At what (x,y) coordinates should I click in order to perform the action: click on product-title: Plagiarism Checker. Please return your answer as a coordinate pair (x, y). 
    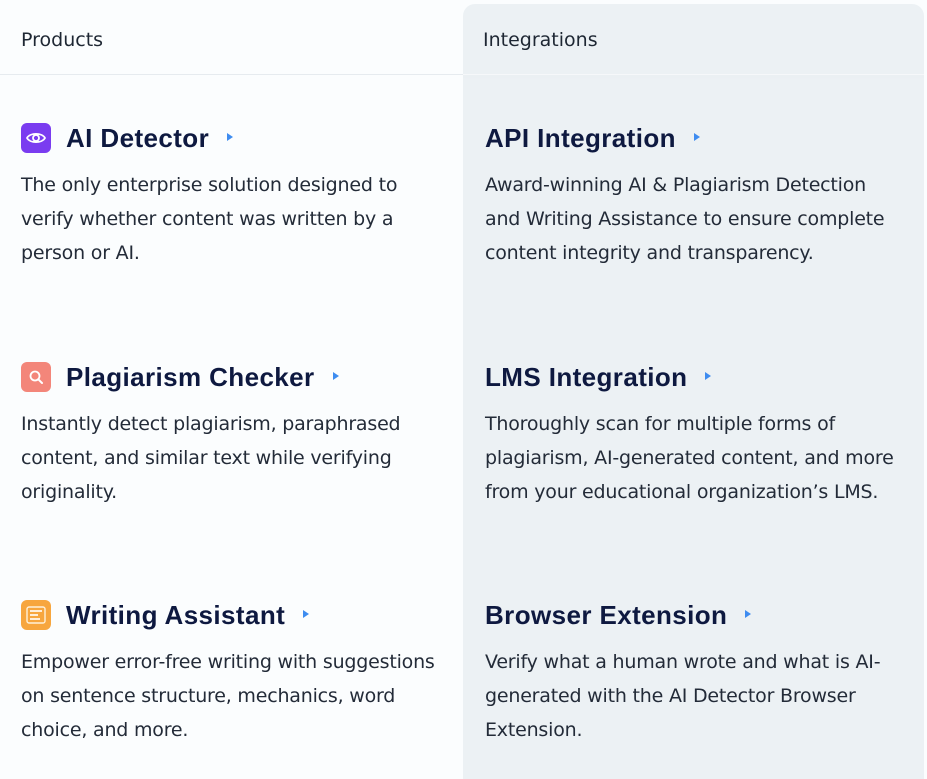
    Looking at the image, I should click on (190, 377).